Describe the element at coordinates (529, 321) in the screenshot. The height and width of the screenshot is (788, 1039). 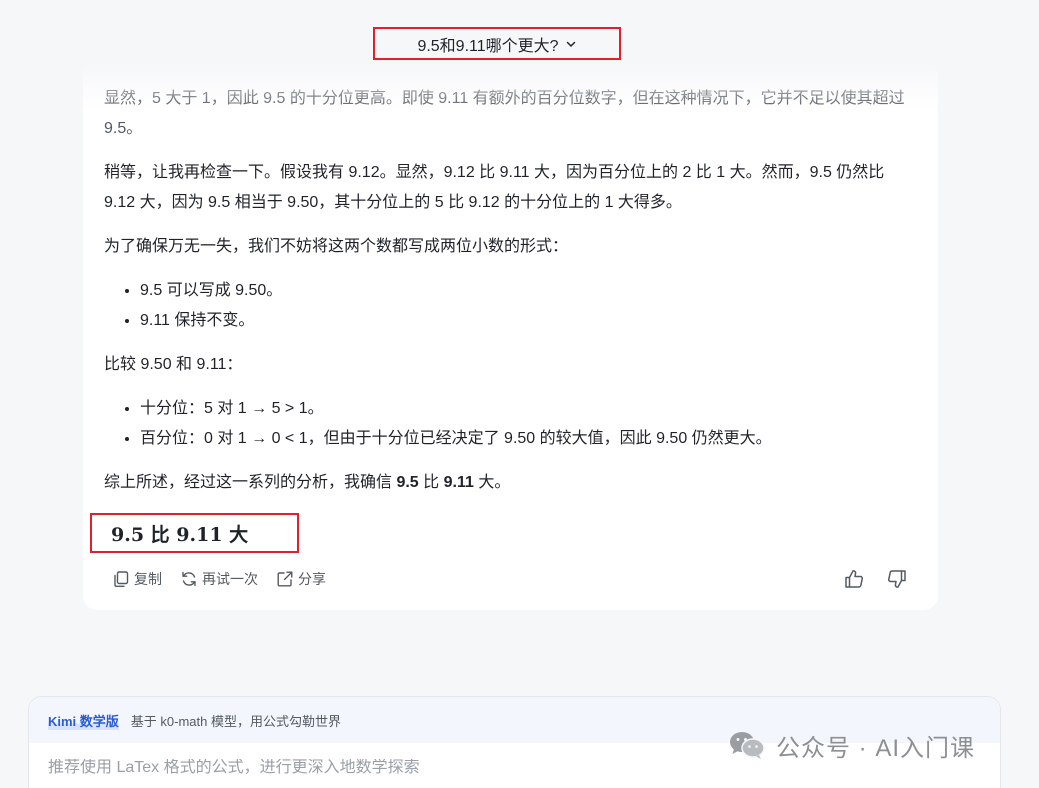
I see `list-item: 9.11 保持不变。` at that location.